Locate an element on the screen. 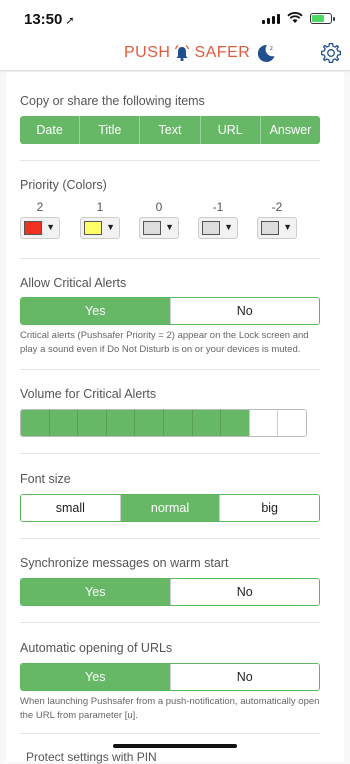 The width and height of the screenshot is (350, 764). critical-alerts-toggle: Yes No is located at coordinates (170, 311).